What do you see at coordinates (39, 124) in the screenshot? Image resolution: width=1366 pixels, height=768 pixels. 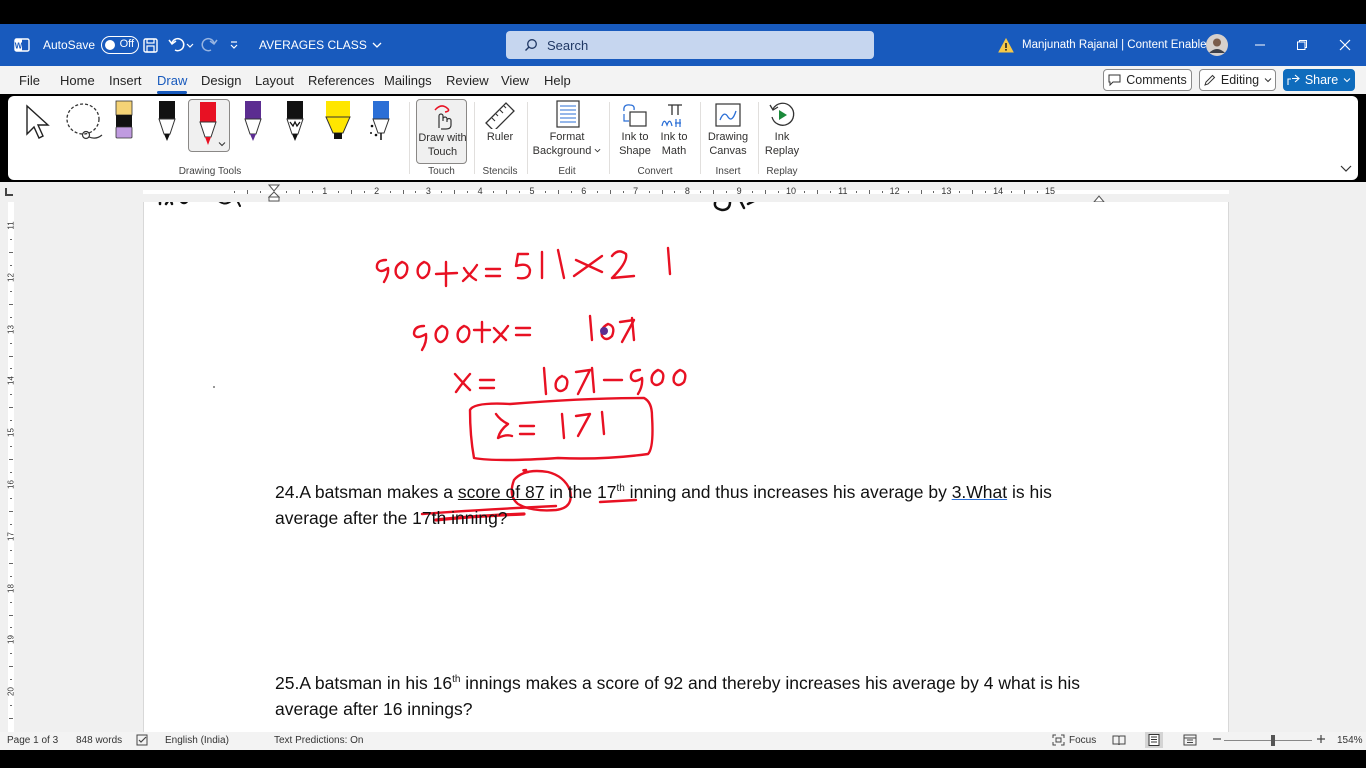 I see `select-tool` at bounding box center [39, 124].